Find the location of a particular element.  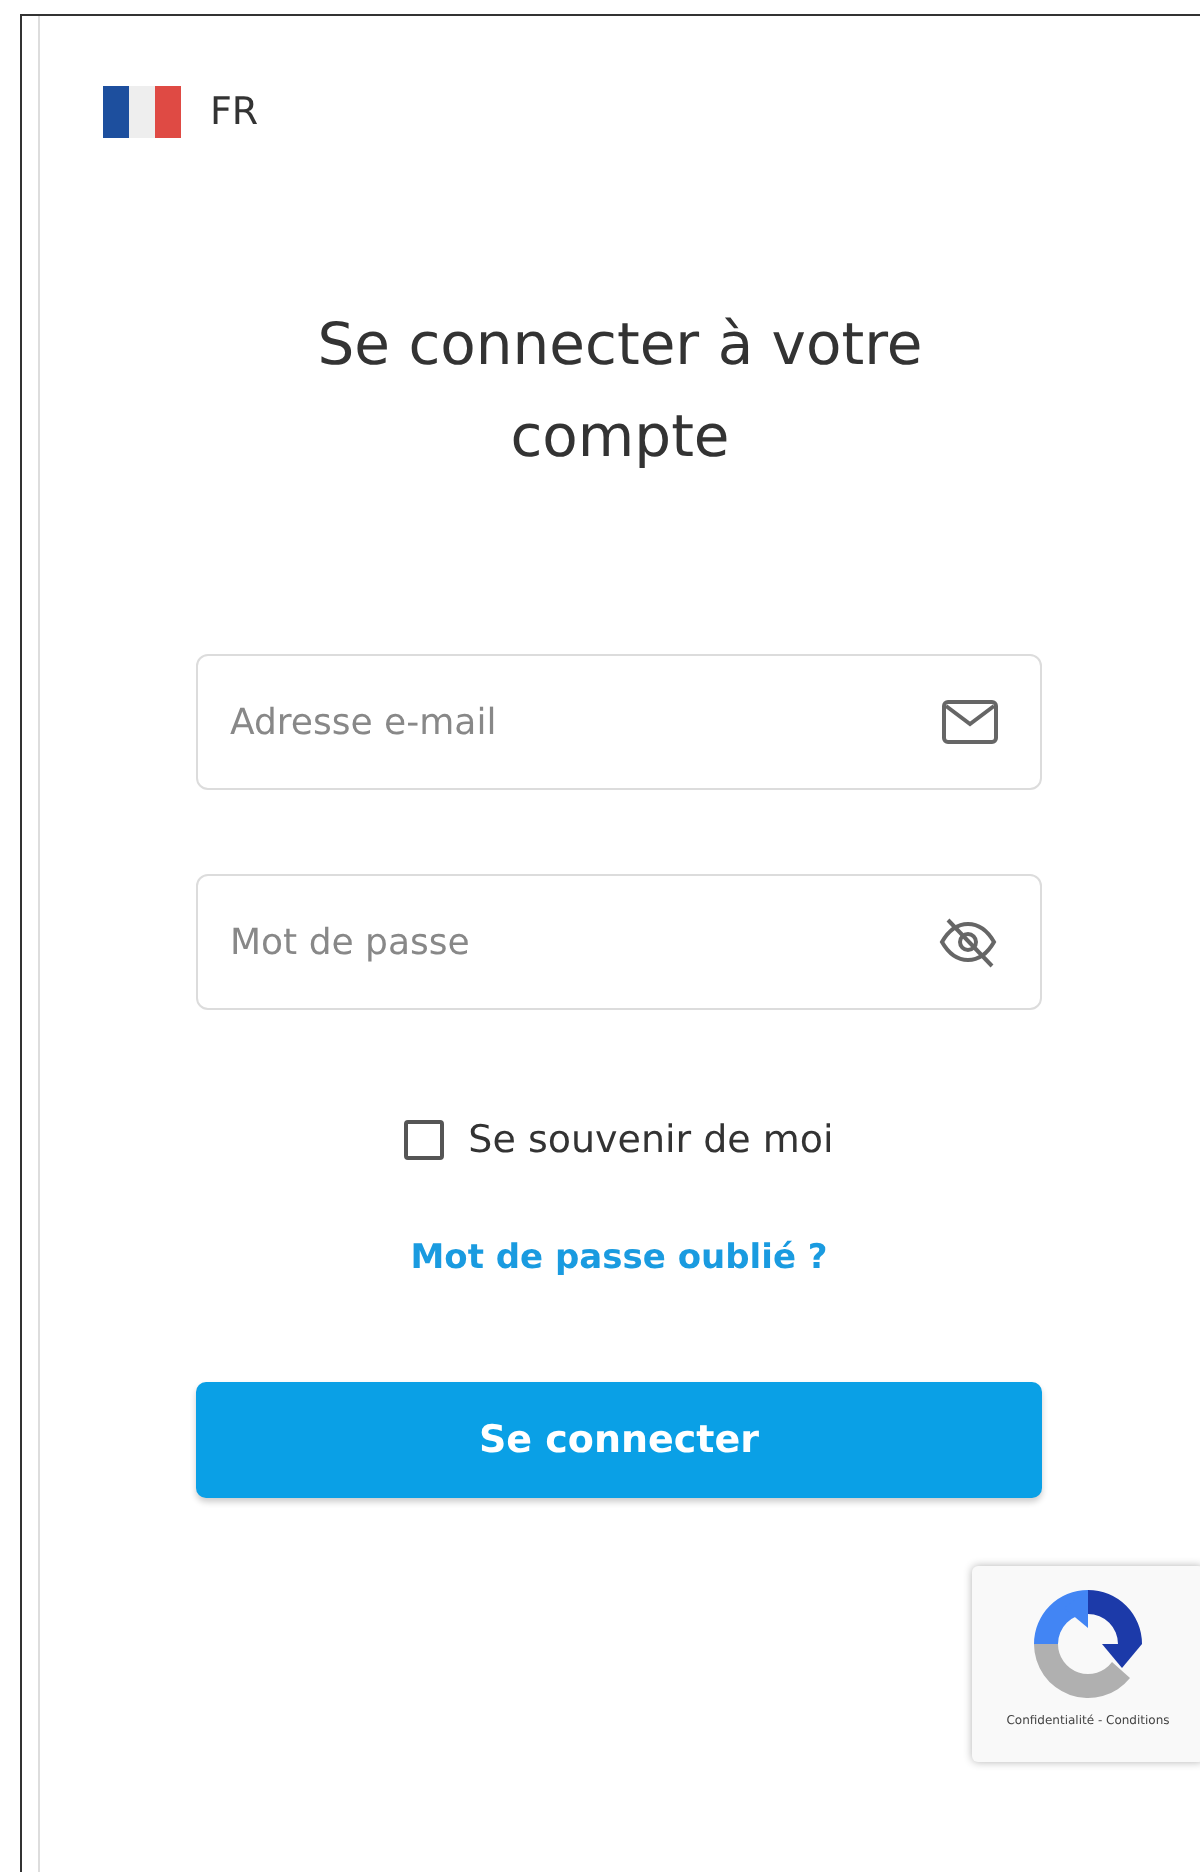

password-field: Mot de passe is located at coordinates (619, 942).